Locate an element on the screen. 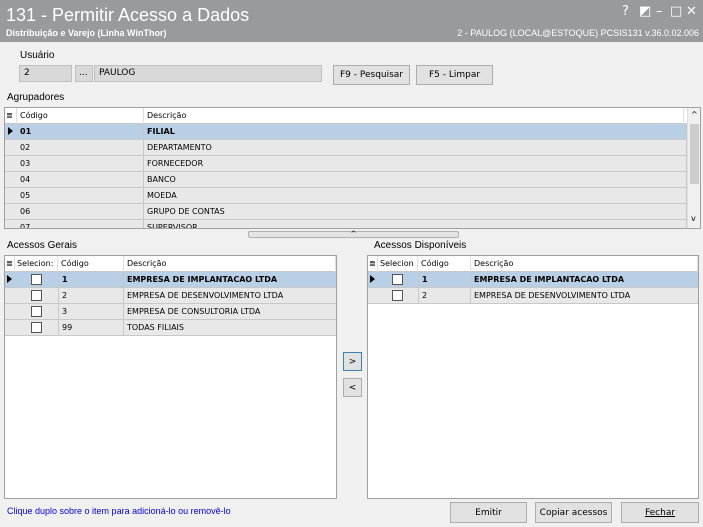 The image size is (703, 527). window-title: 131 - Permitir Acesso a Dados is located at coordinates (128, 15).